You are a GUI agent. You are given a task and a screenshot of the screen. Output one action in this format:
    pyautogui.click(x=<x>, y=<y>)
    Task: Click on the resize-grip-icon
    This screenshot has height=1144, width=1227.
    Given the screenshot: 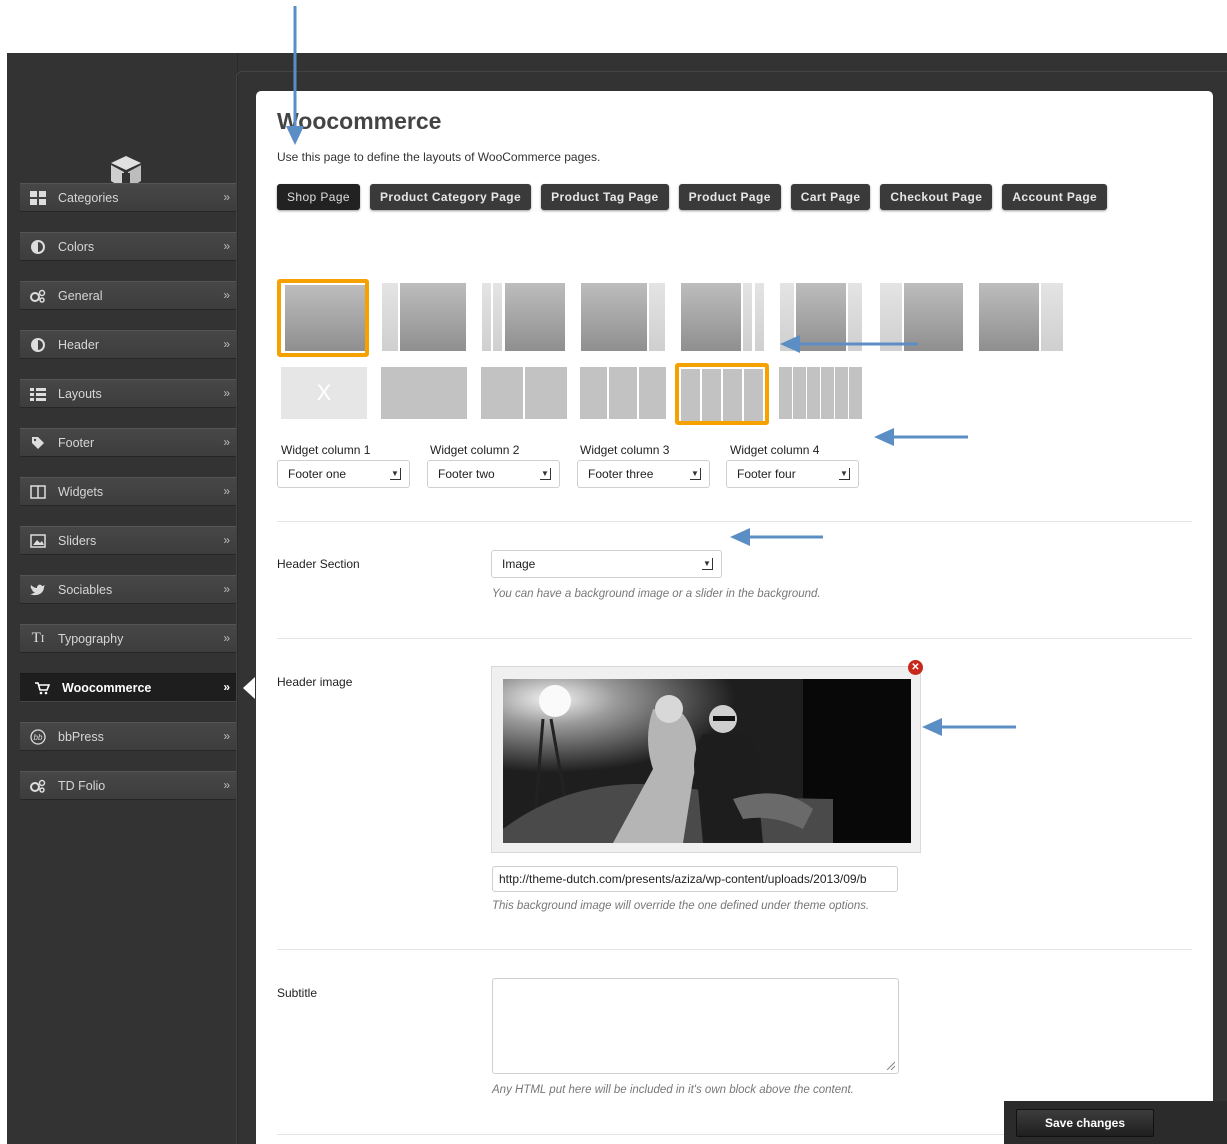 What is the action you would take?
    pyautogui.click(x=890, y=1065)
    